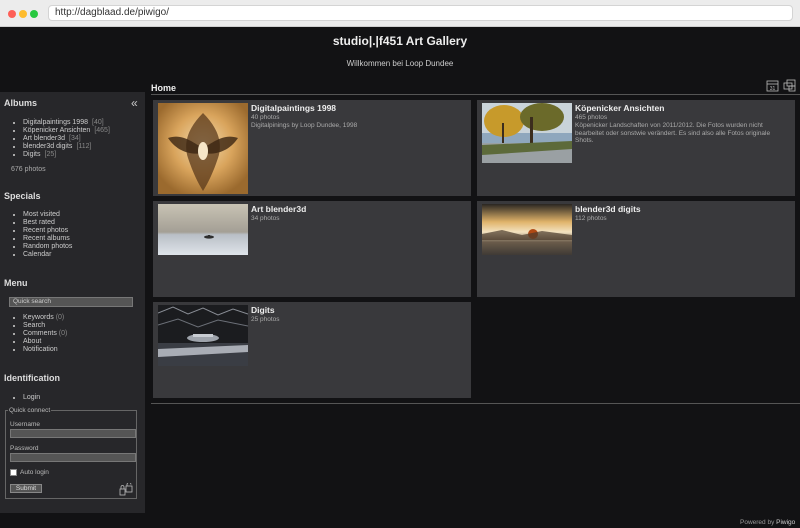 This screenshot has width=800, height=528. I want to click on album-title: Köpenicker Ansichten, so click(619, 108).